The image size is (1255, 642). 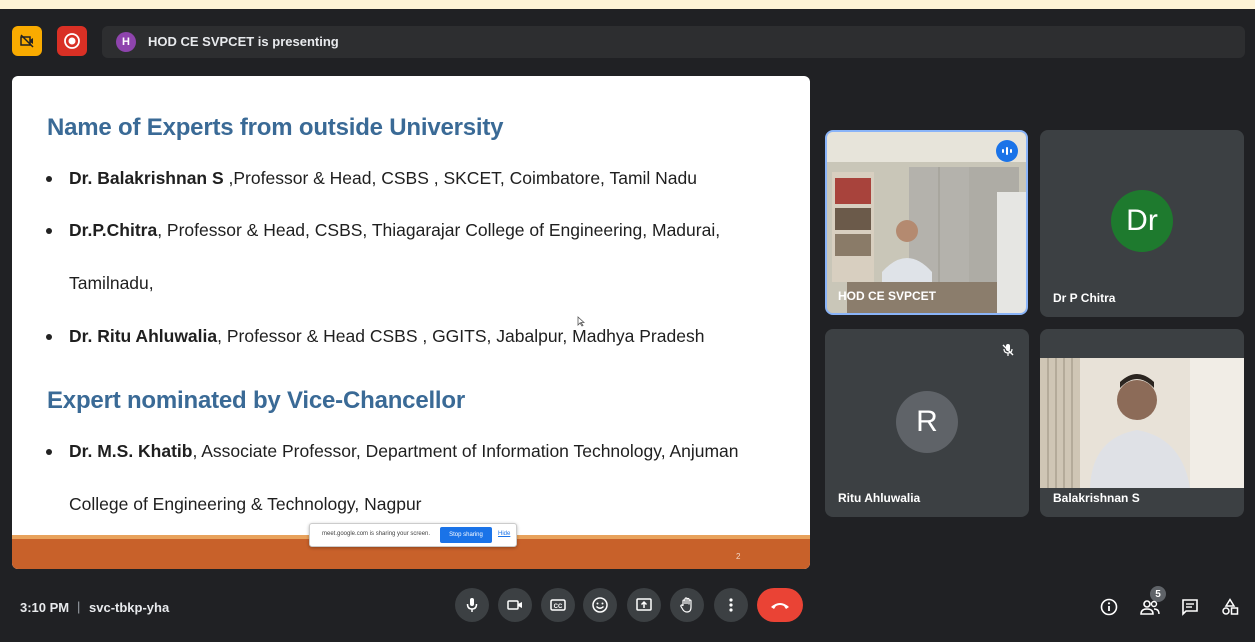 I want to click on expert-name: Dr. Ritu Ahluwalia, so click(x=143, y=336).